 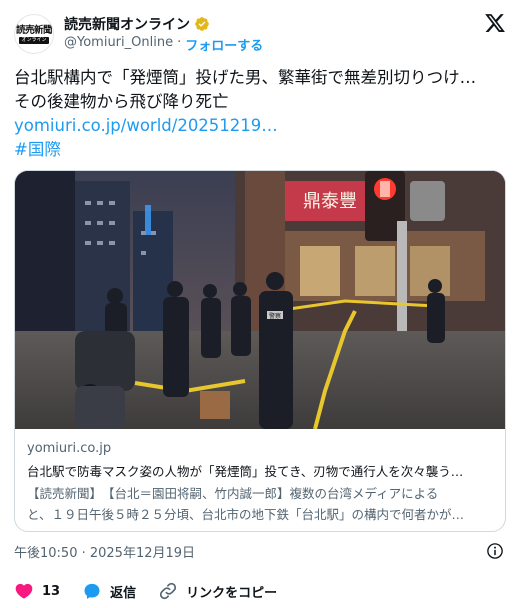 I want to click on tweet-text-line-2: その後建物から飛び降り死亡, so click(x=121, y=101).